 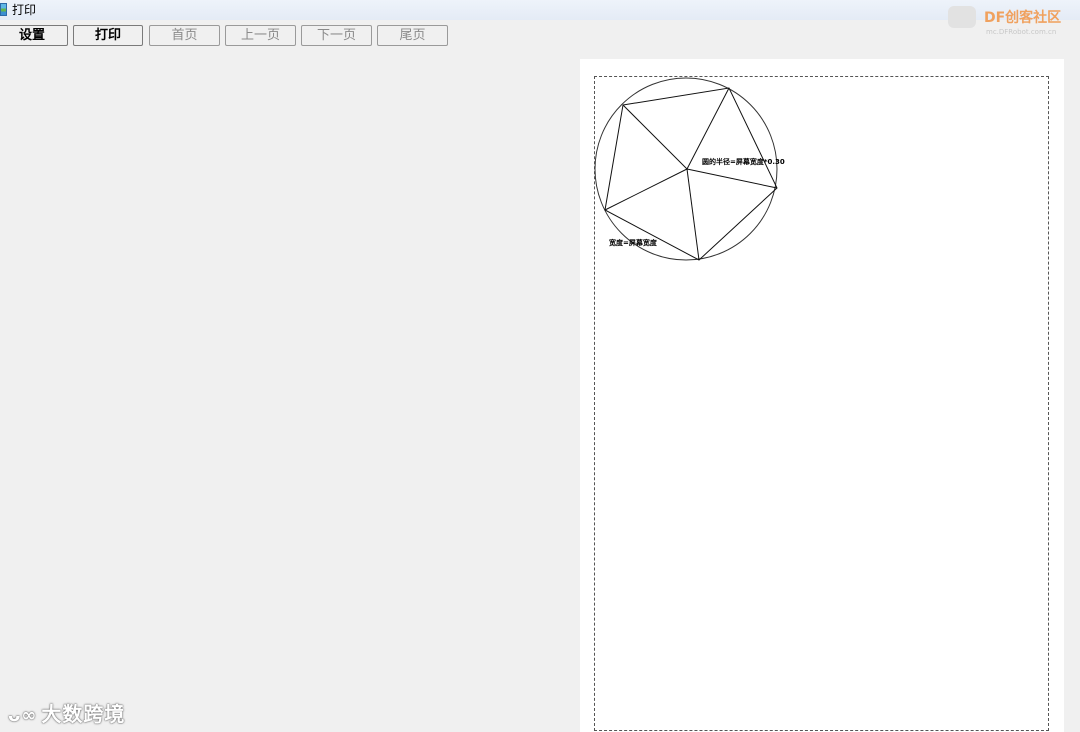 What do you see at coordinates (962, 17) in the screenshot?
I see `robot-logo-icon` at bounding box center [962, 17].